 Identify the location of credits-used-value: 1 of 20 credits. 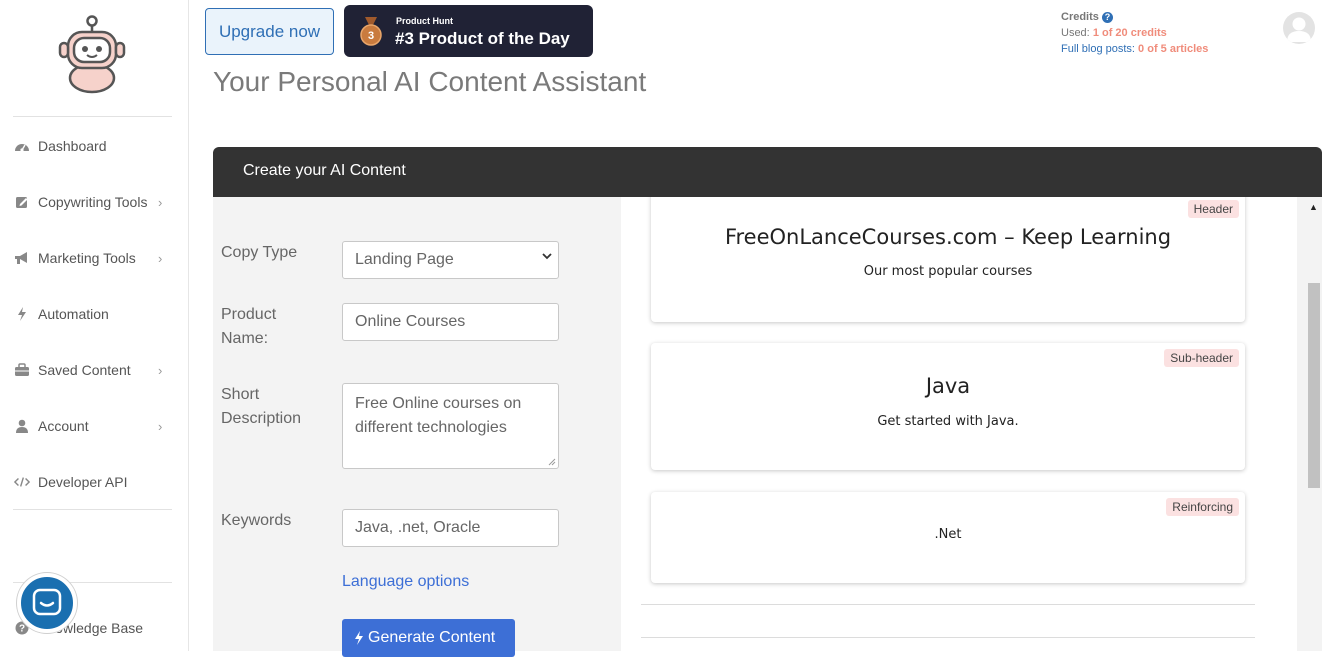
(1129, 33).